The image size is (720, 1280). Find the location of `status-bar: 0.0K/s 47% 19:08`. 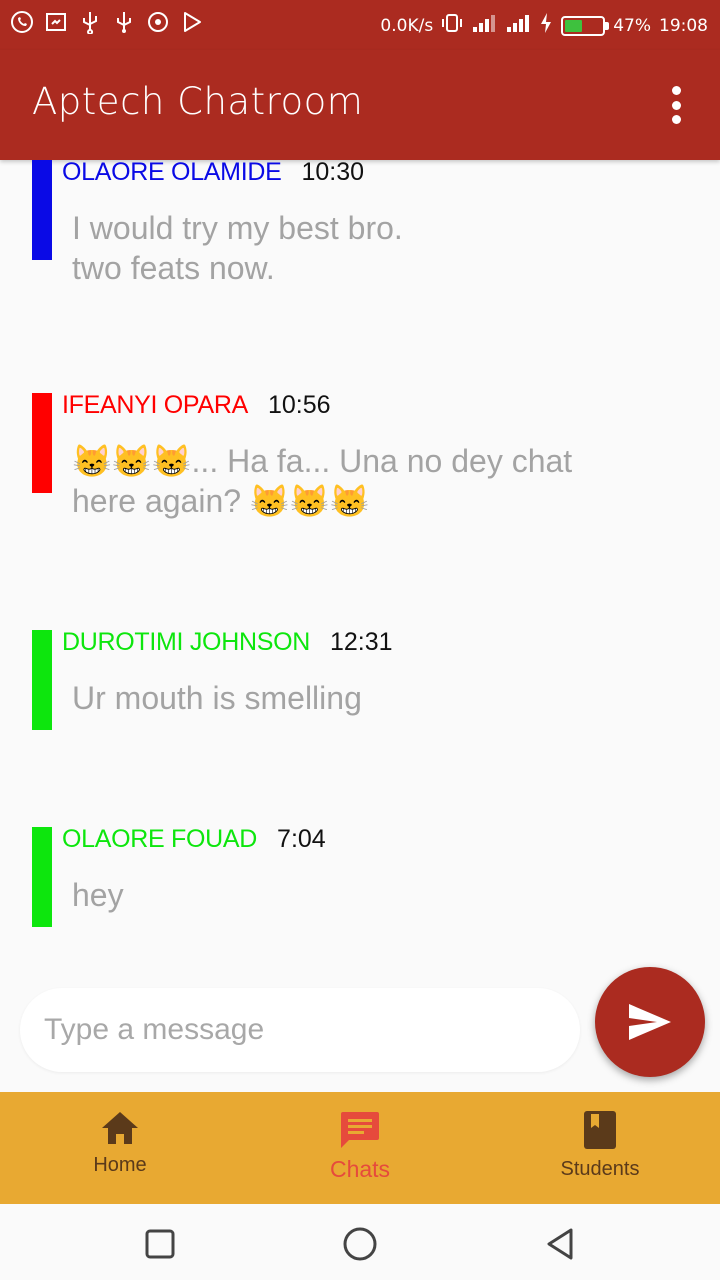

status-bar: 0.0K/s 47% 19:08 is located at coordinates (360, 25).